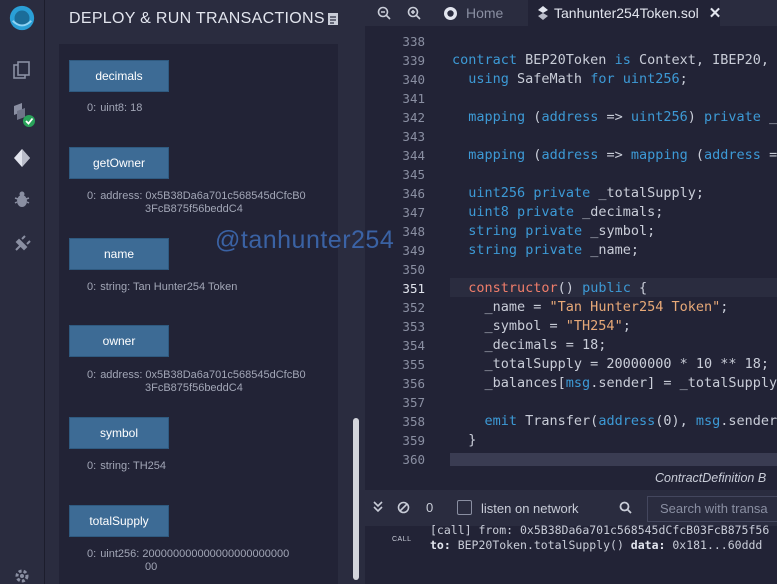 Image resolution: width=777 pixels, height=584 pixels. What do you see at coordinates (413, 421) in the screenshot?
I see `line-number: 358` at bounding box center [413, 421].